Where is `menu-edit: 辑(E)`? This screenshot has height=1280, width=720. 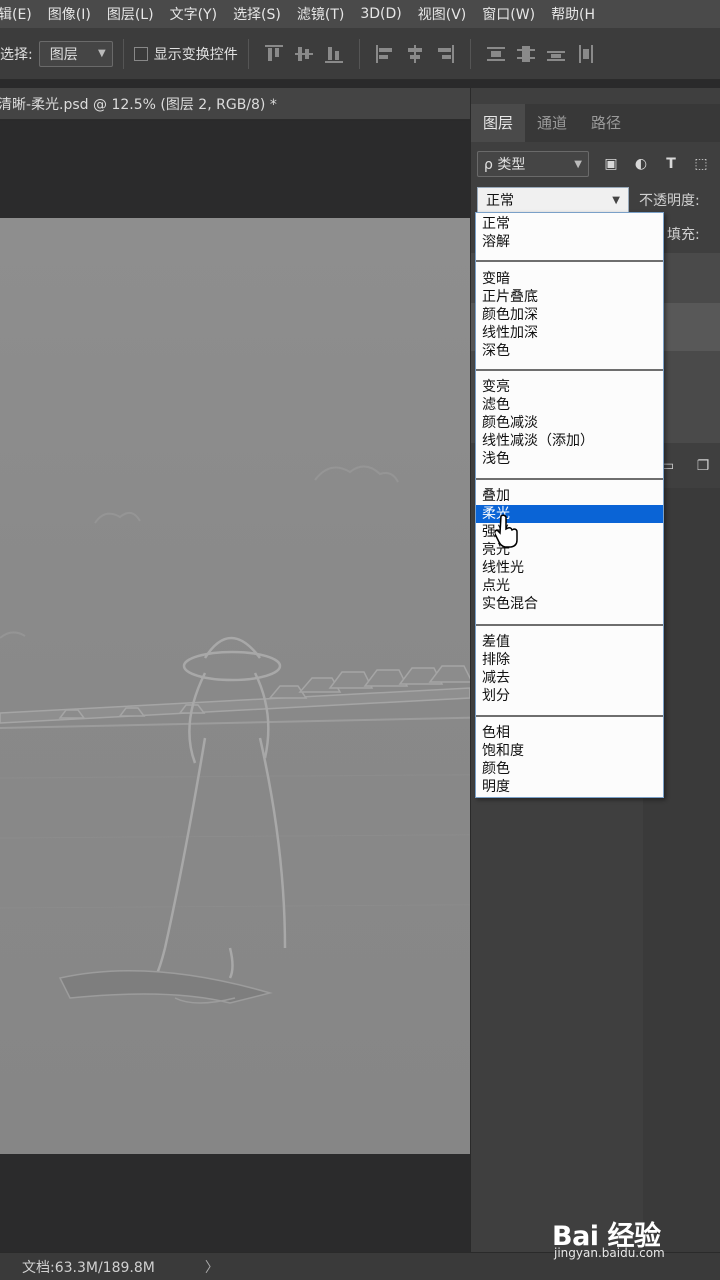
menu-edit: 辑(E) is located at coordinates (20, 14).